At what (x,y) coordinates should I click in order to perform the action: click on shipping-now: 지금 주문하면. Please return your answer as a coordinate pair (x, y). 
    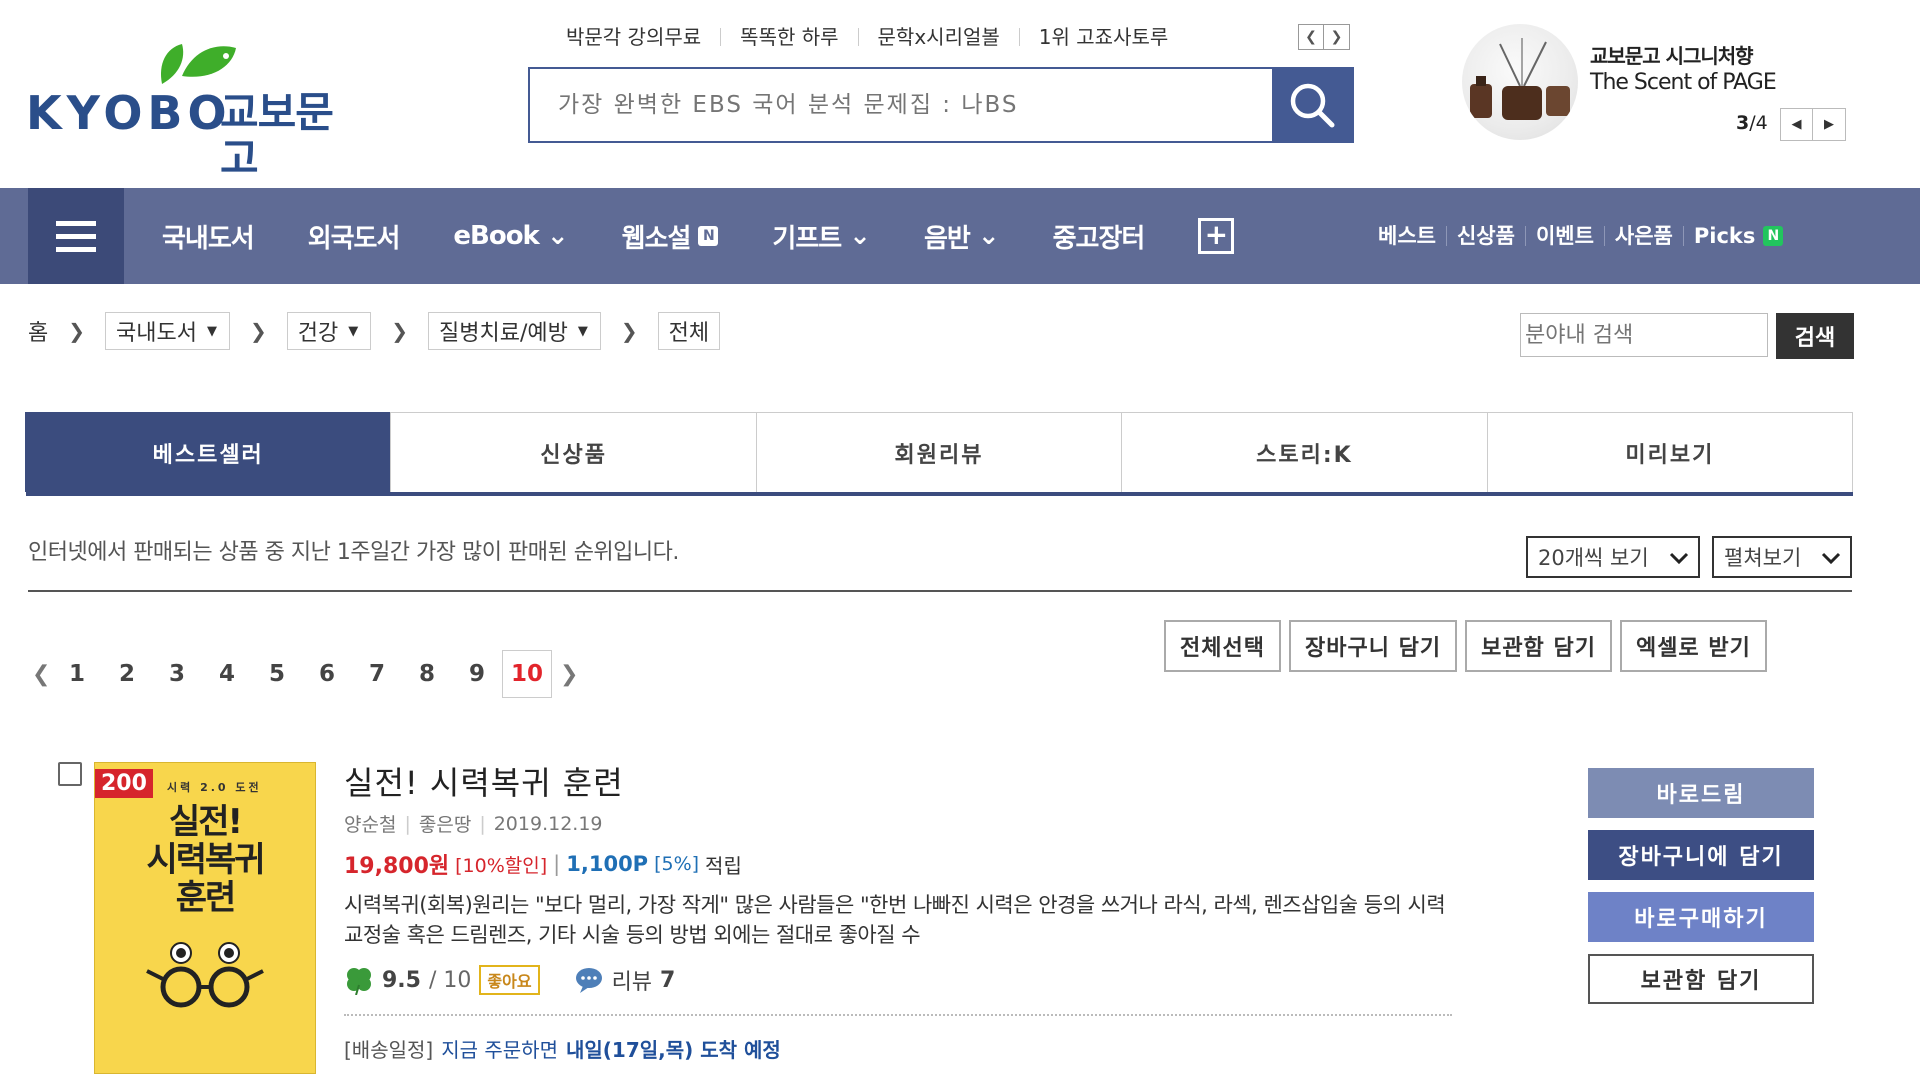
    Looking at the image, I should click on (499, 1050).